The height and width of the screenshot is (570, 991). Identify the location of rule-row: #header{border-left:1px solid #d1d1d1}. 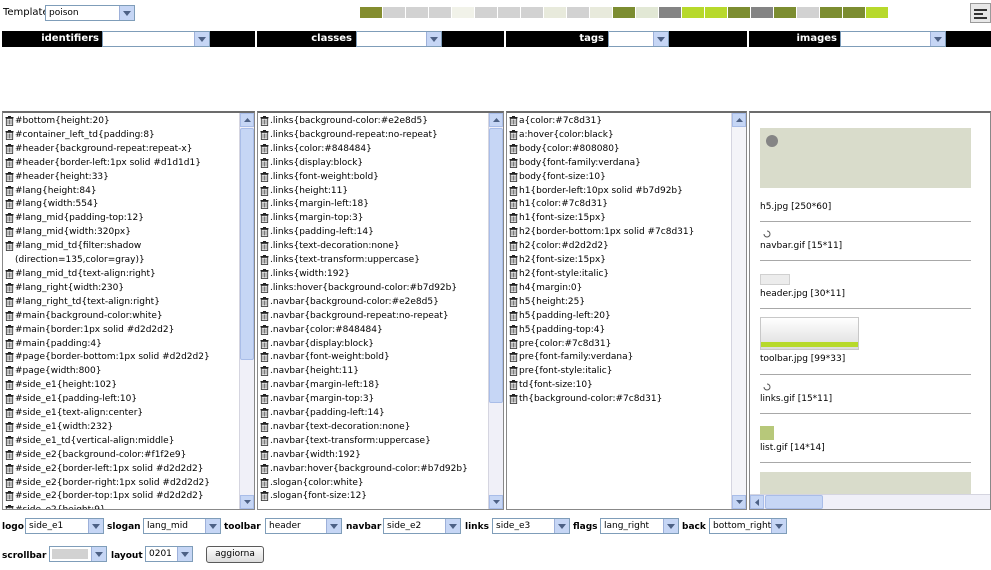
(121, 164).